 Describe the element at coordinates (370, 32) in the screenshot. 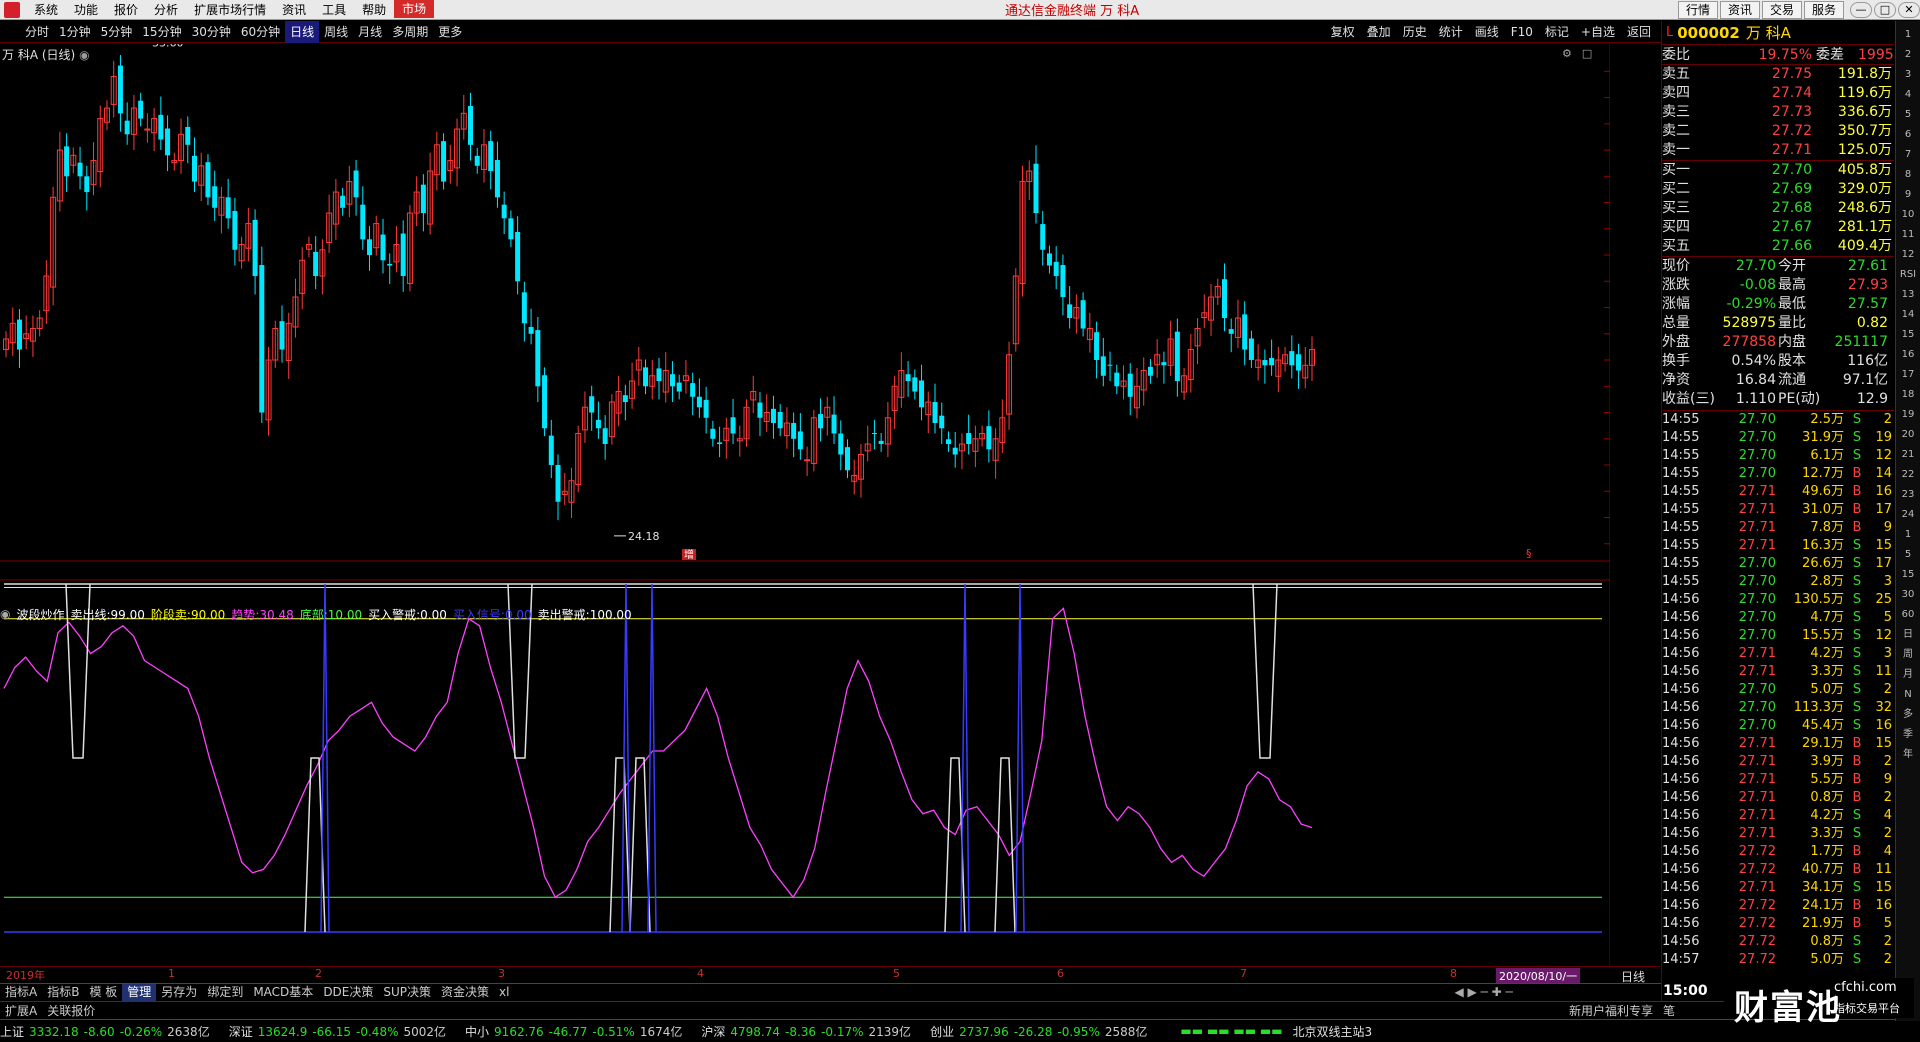

I see `period-tab-8: 月线` at that location.